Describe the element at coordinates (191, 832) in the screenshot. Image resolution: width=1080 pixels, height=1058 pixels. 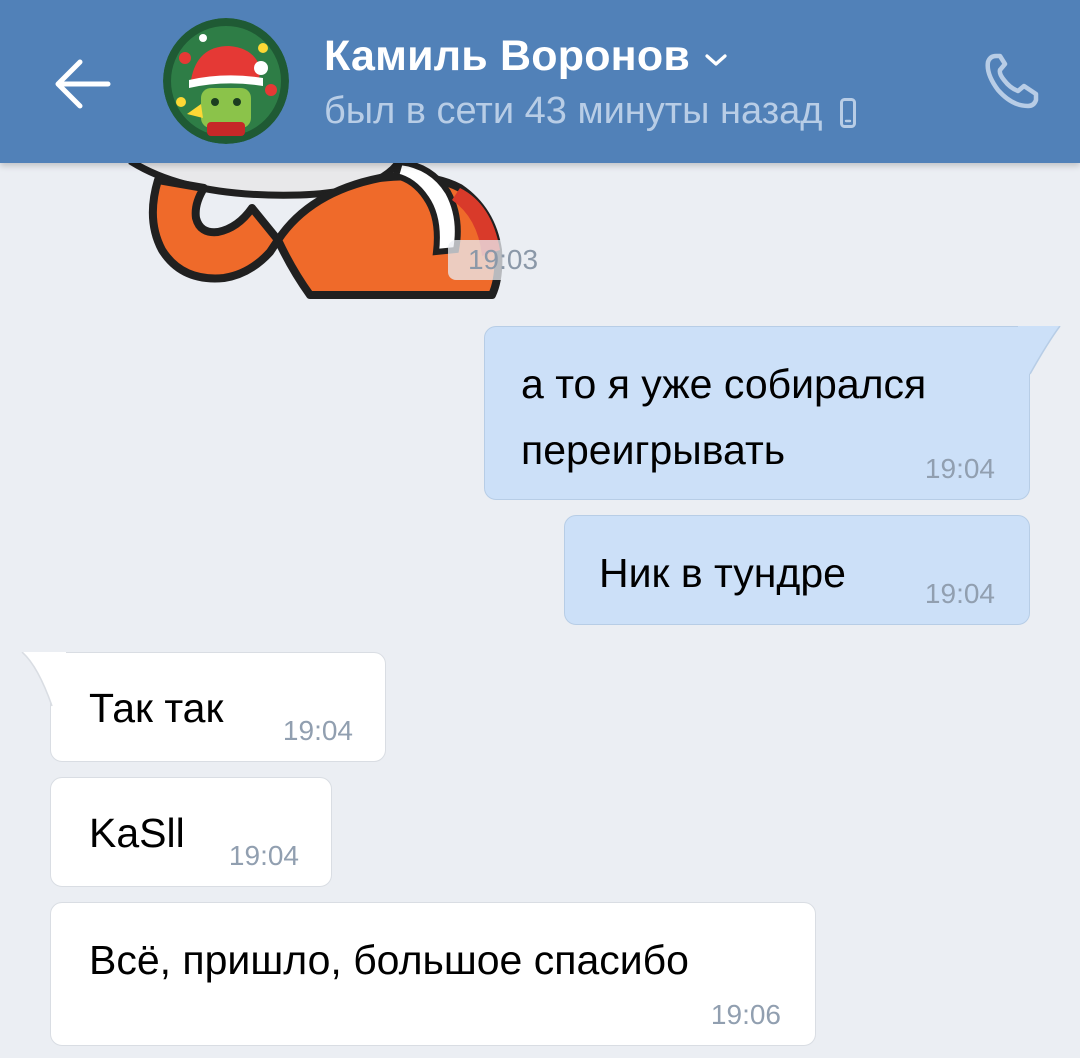
I see `message-bubble: KaSll 19:04` at that location.